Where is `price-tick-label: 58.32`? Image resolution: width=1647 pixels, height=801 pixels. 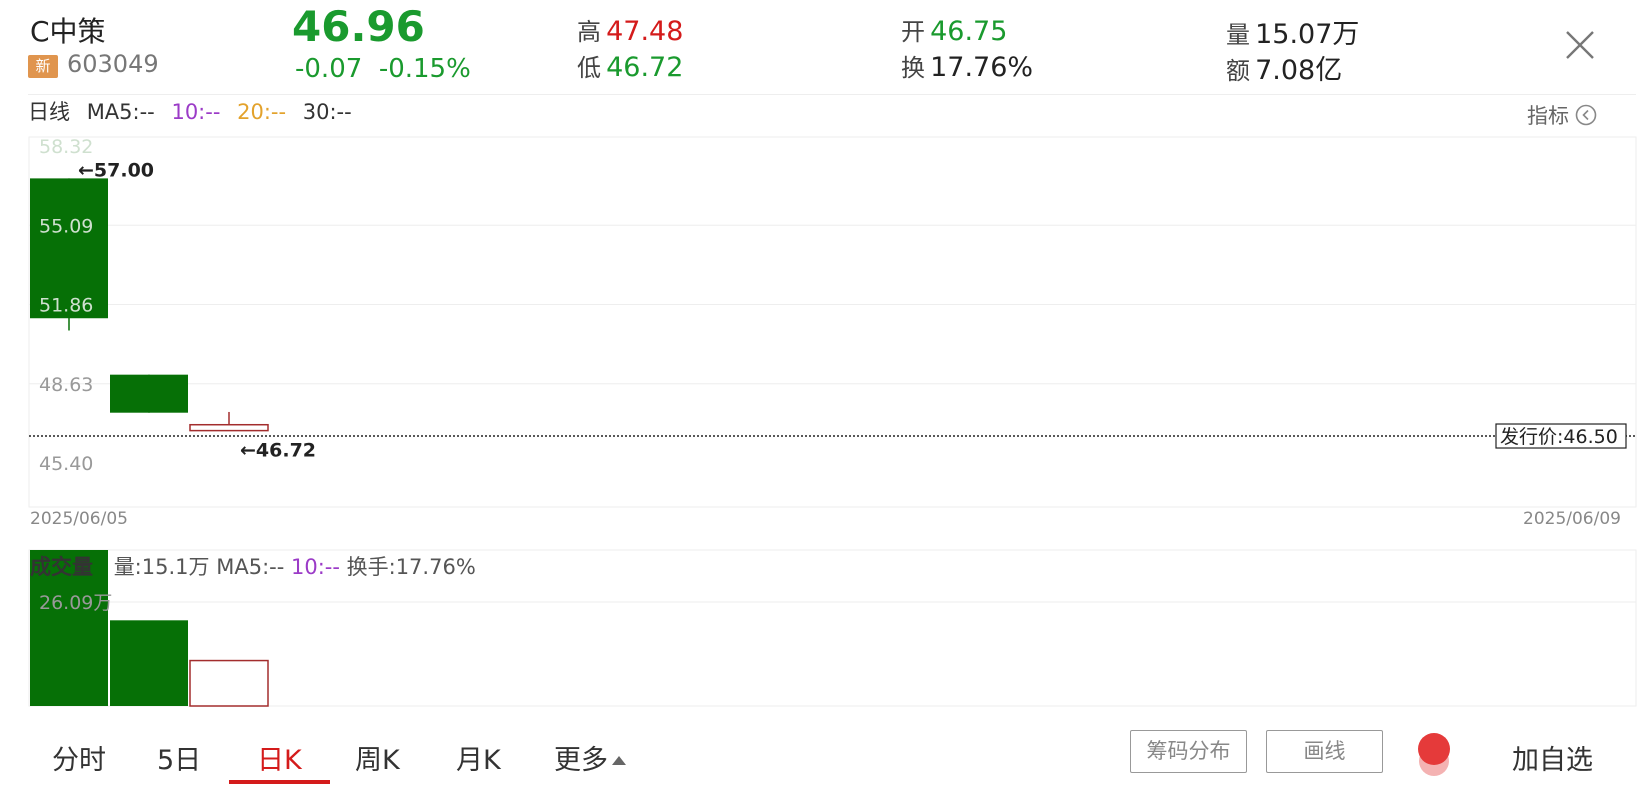 price-tick-label: 58.32 is located at coordinates (66, 147).